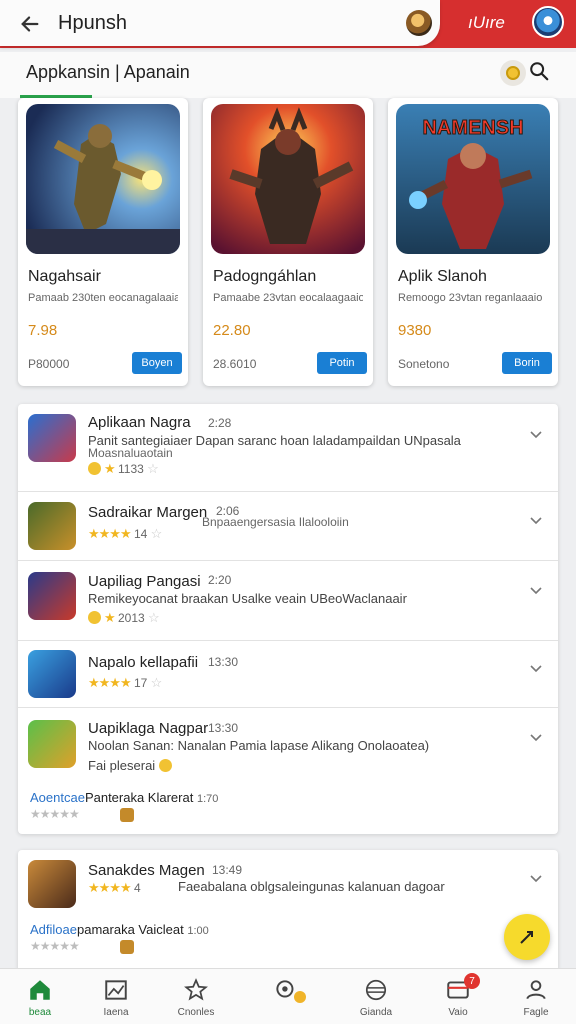 Image resolution: width=576 pixels, height=1024 pixels. What do you see at coordinates (473, 179) in the screenshot?
I see `game-art-3: NAMENSH` at bounding box center [473, 179].